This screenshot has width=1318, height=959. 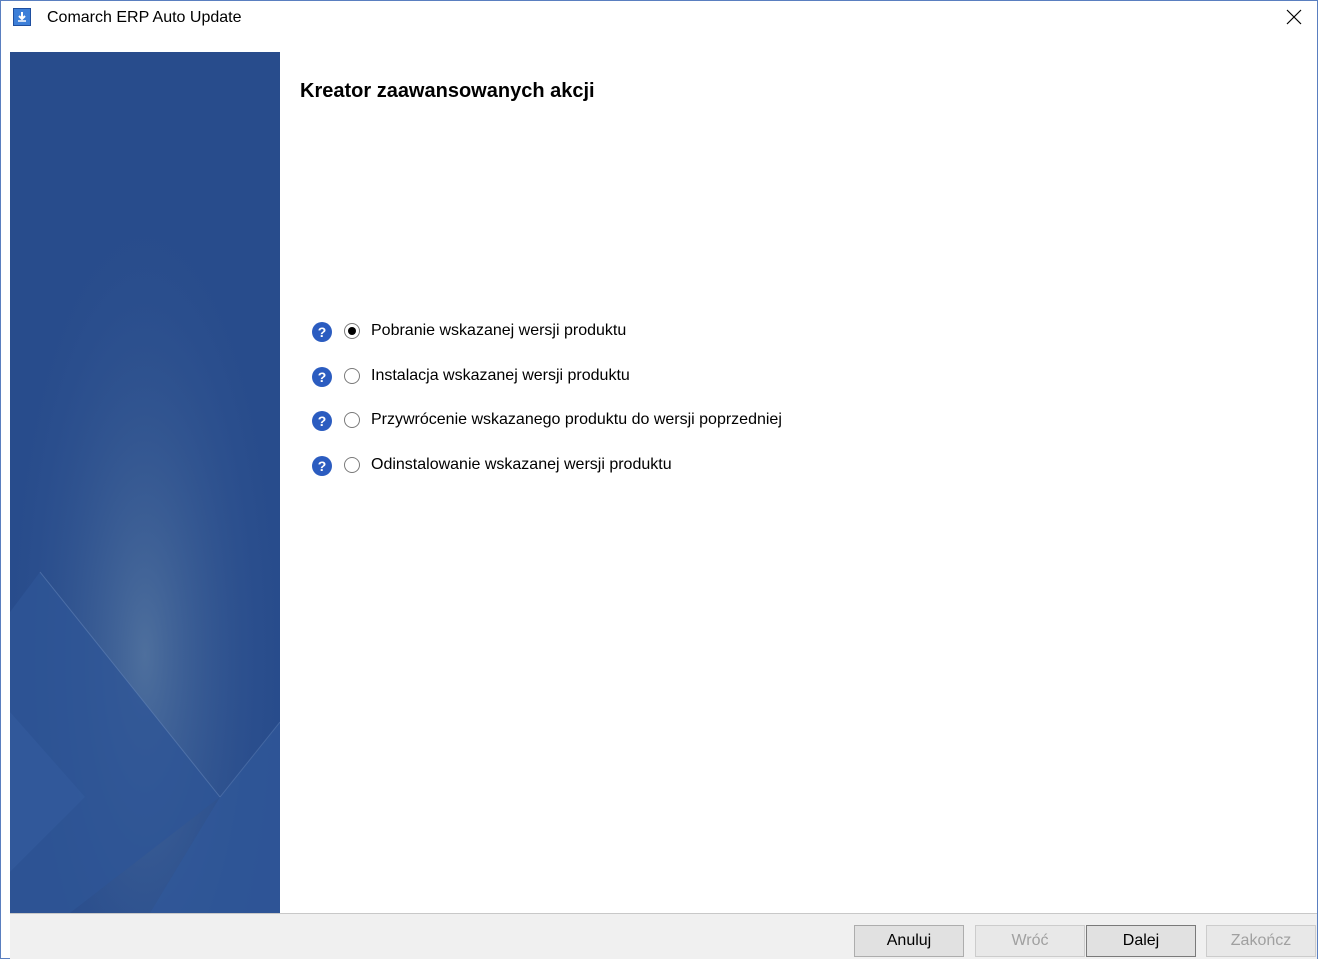 I want to click on radio-uninstall, so click(x=352, y=465).